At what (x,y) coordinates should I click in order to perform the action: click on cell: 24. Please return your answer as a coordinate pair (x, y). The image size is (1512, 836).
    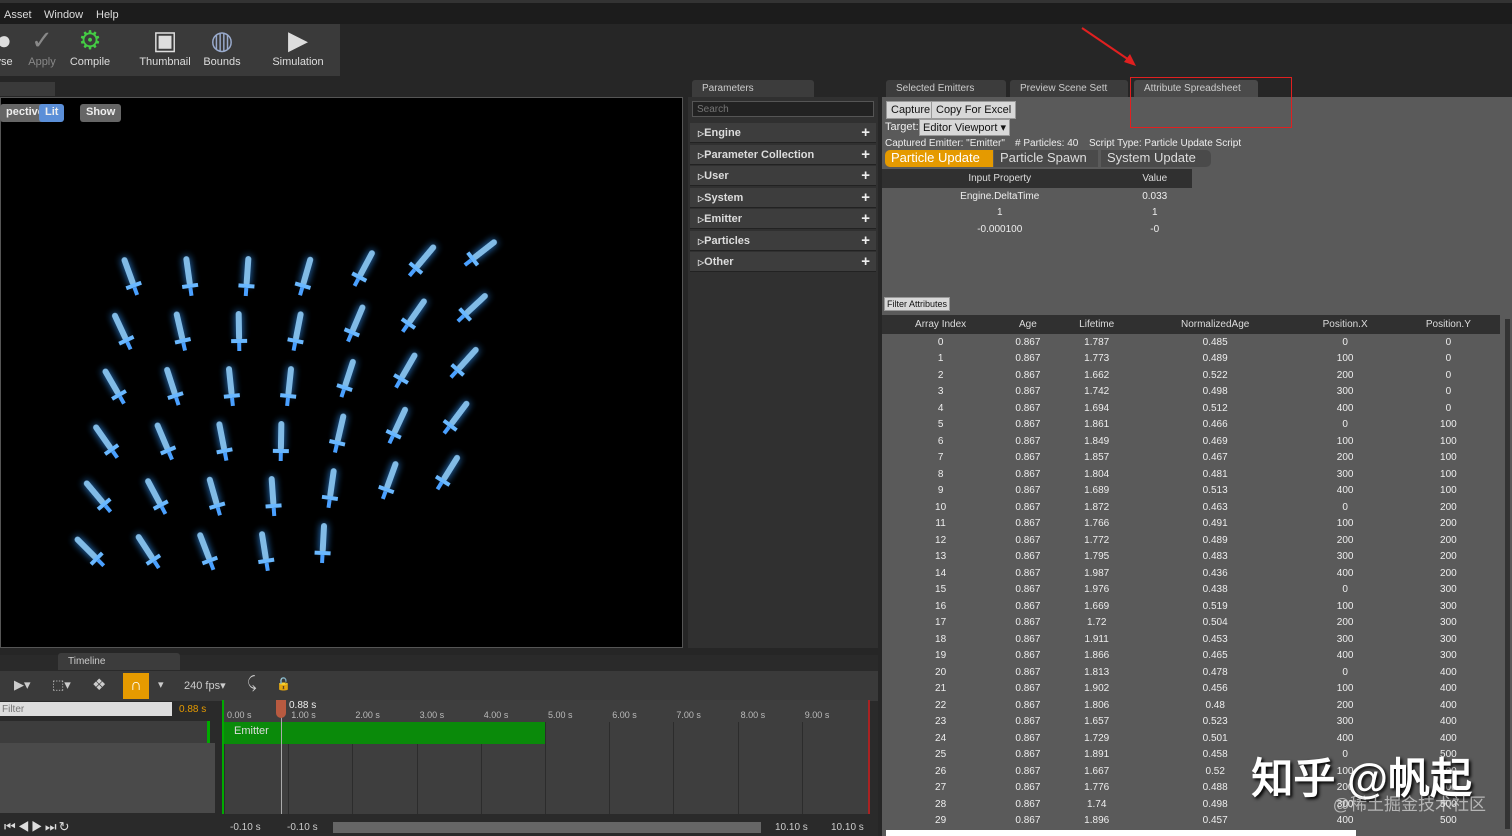
    Looking at the image, I should click on (941, 738).